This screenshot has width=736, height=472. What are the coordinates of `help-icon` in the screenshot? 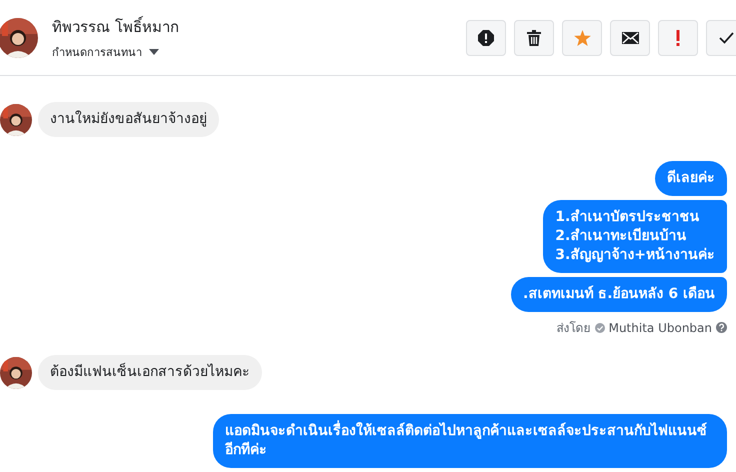 It's located at (721, 327).